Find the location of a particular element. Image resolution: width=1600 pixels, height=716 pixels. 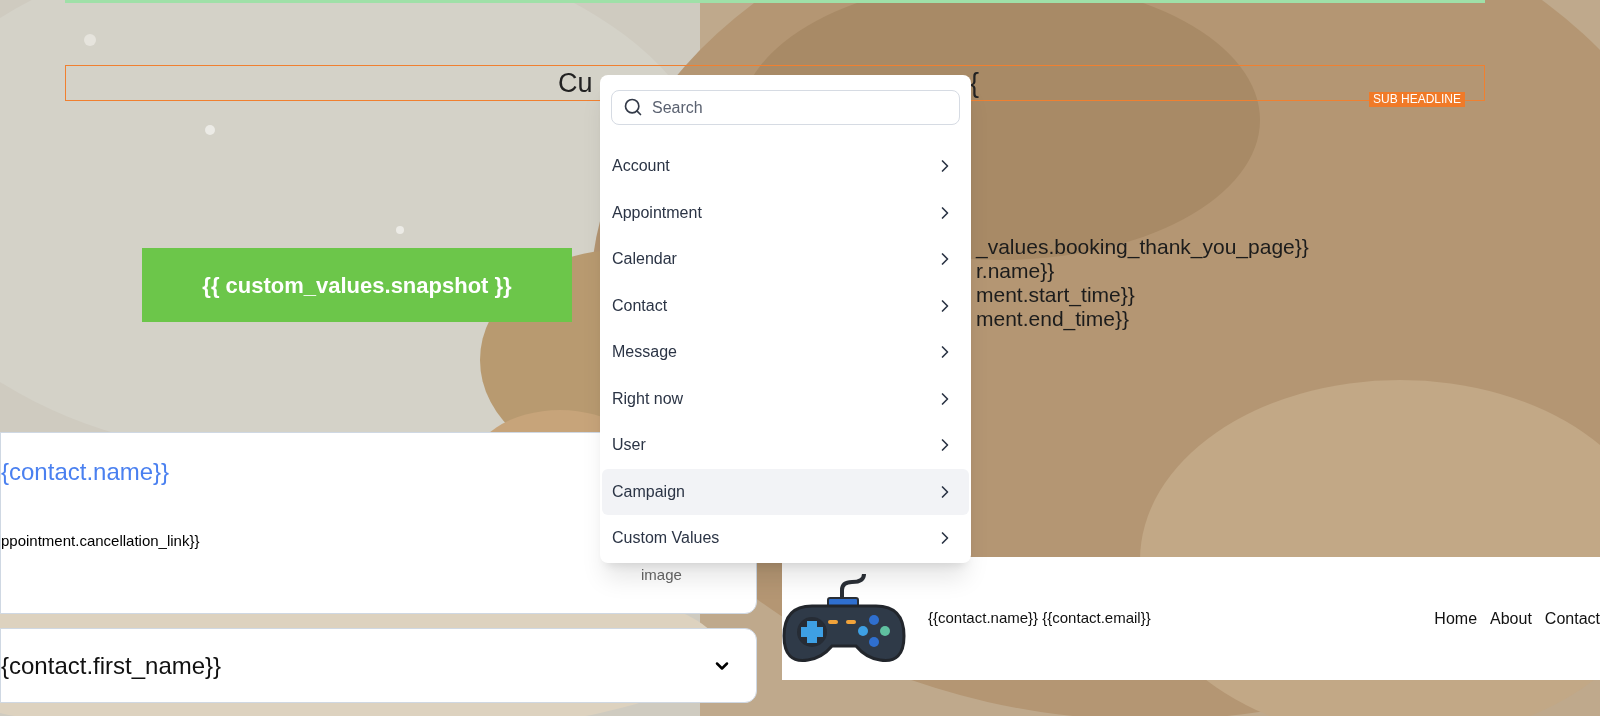

select-field: {contact.first_name}} is located at coordinates (378, 665).